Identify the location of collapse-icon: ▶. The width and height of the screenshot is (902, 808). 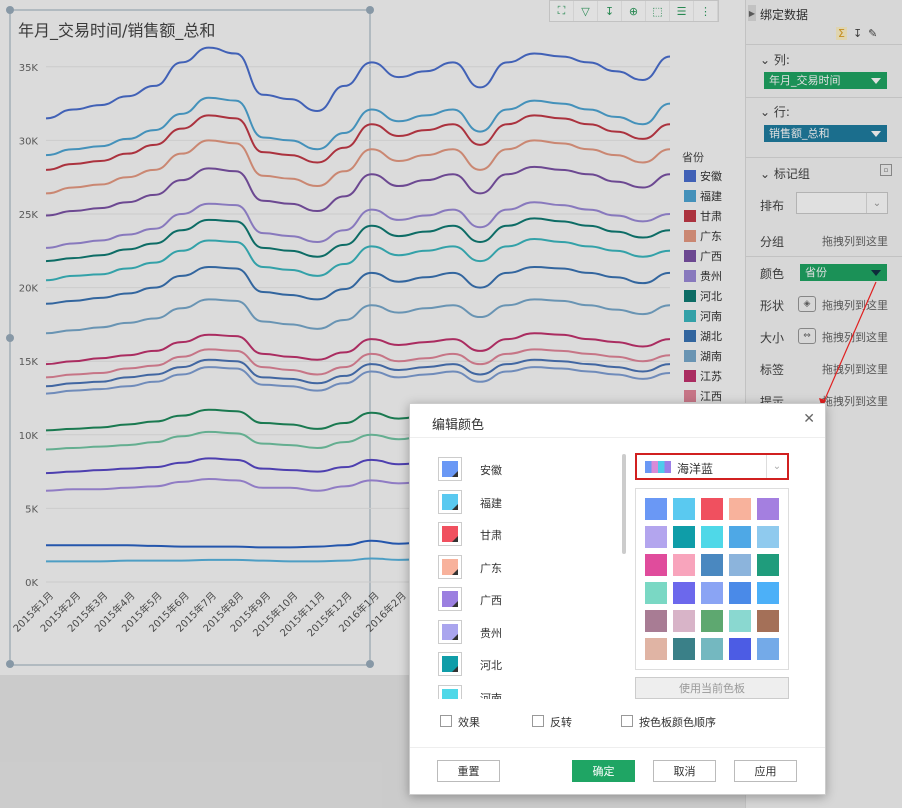
(752, 13).